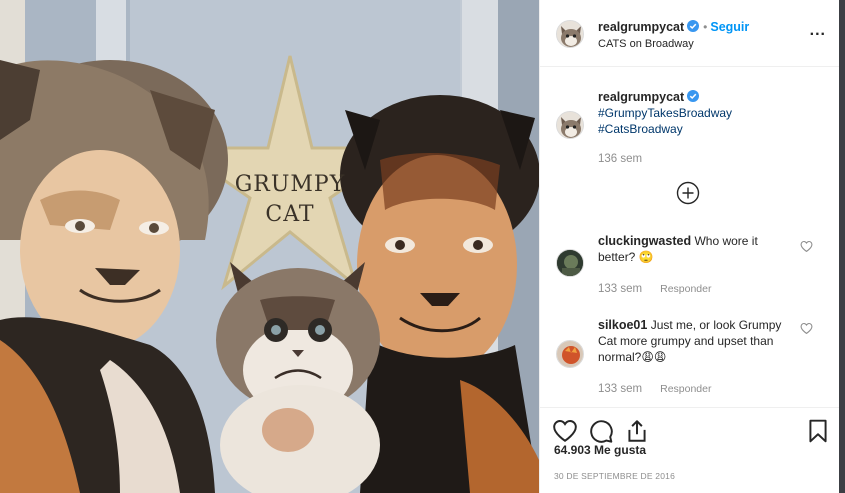  What do you see at coordinates (641, 97) in the screenshot?
I see `caption-username: realgrumpycat` at bounding box center [641, 97].